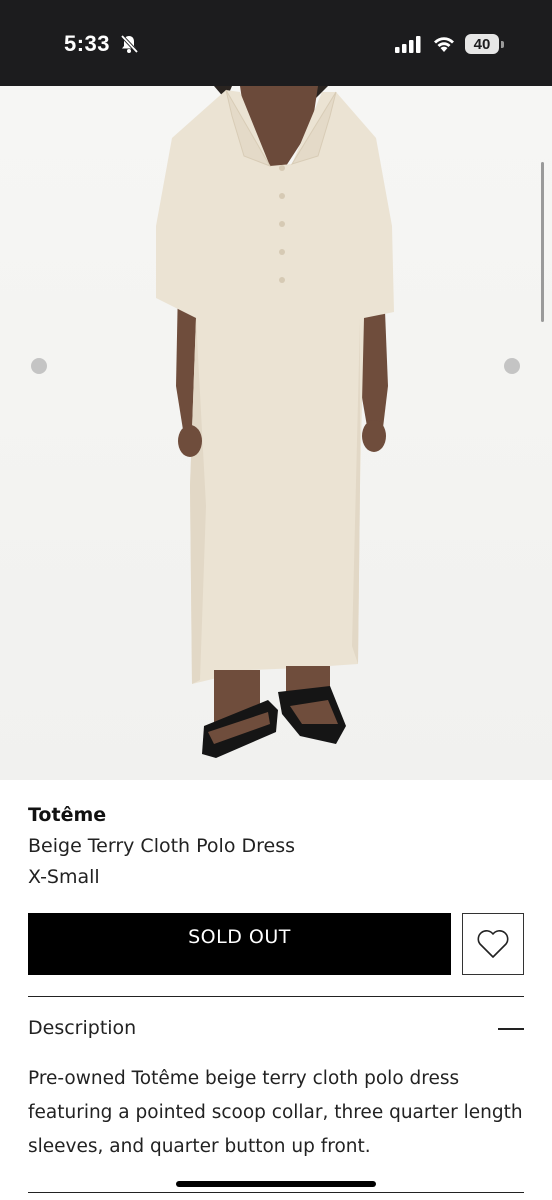  I want to click on heart-icon, so click(493, 944).